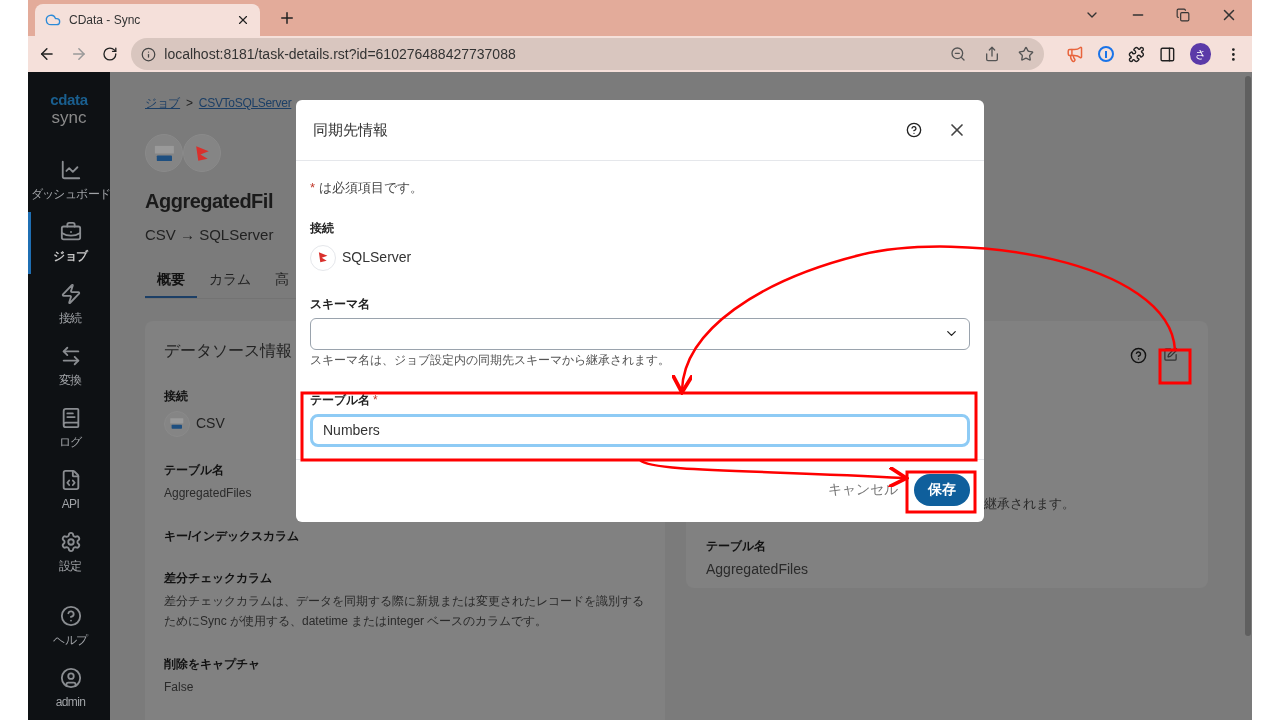 Image resolution: width=1280 pixels, height=720 pixels. Describe the element at coordinates (171, 283) in the screenshot. I see `tab: 概要` at that location.